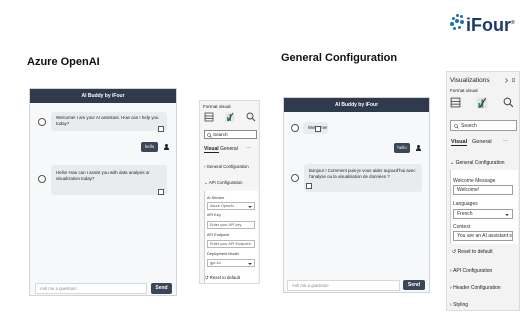 The width and height of the screenshot is (531, 321). I want to click on context-label: Context, so click(462, 227).